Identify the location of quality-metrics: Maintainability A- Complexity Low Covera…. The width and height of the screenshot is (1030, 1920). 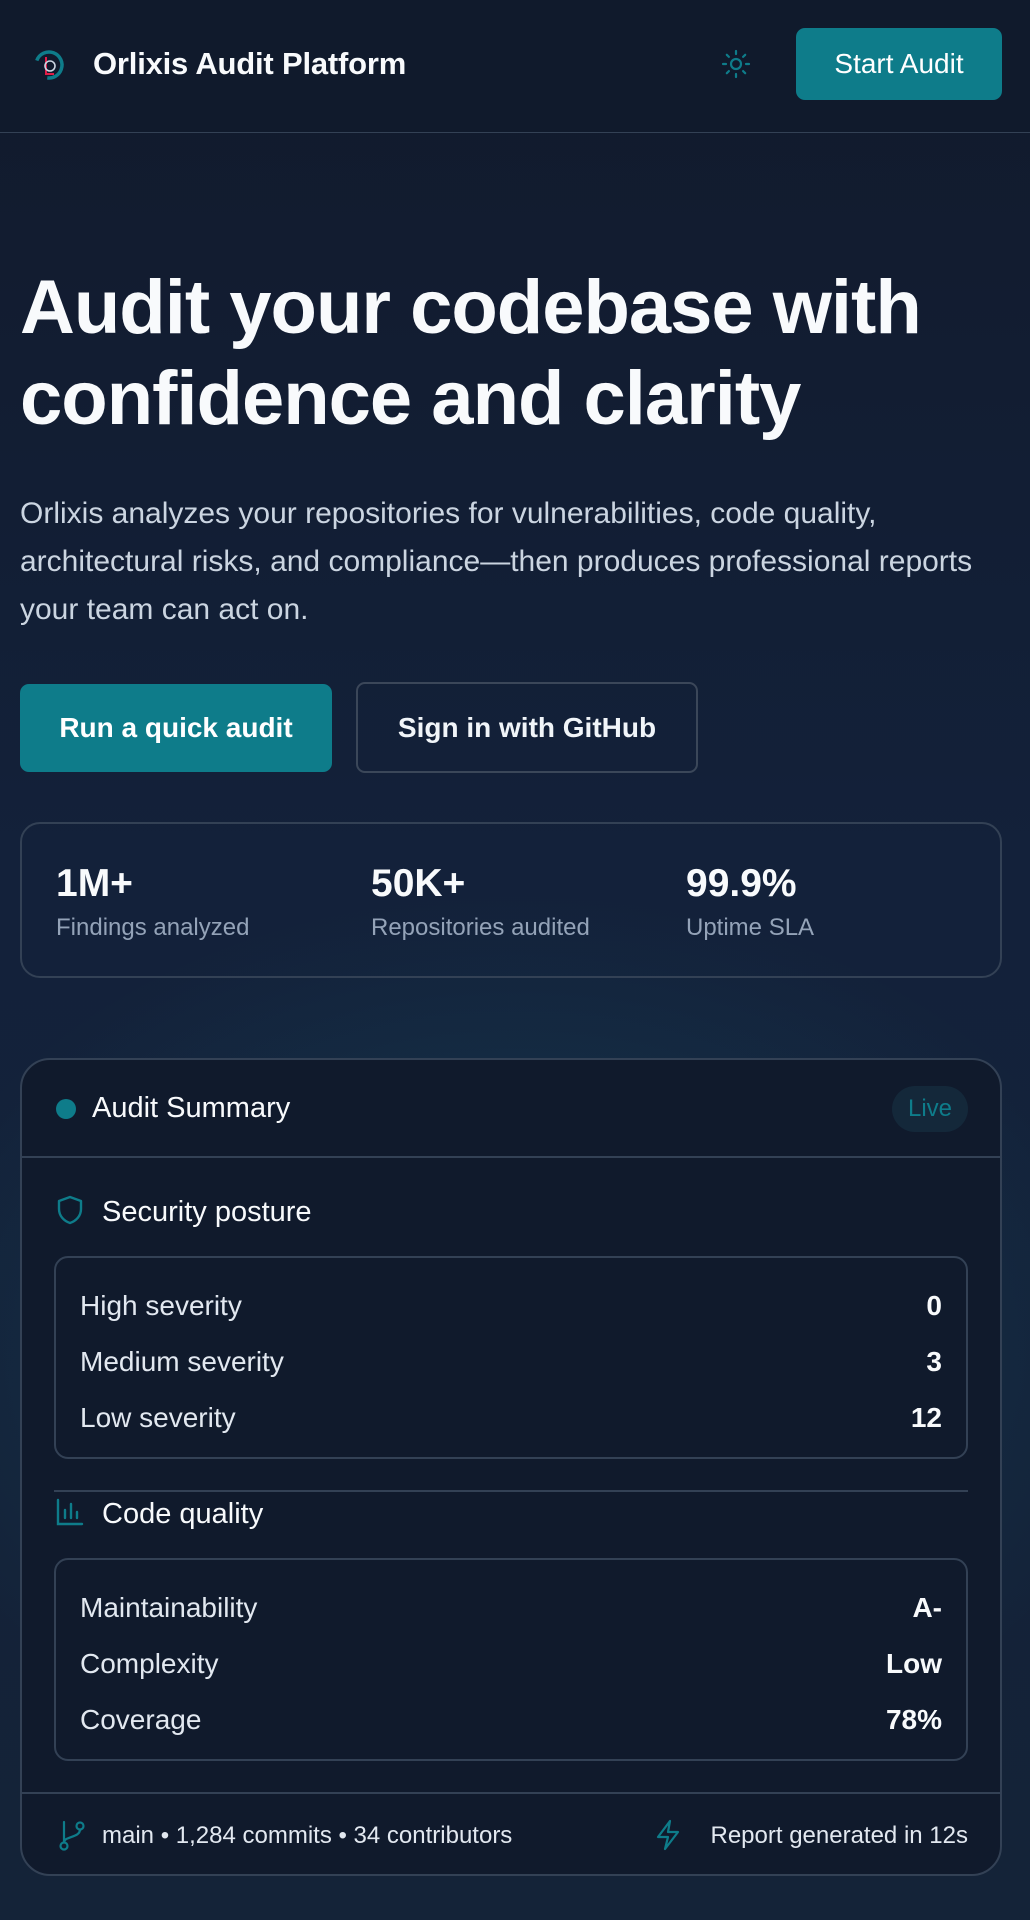
(511, 1659).